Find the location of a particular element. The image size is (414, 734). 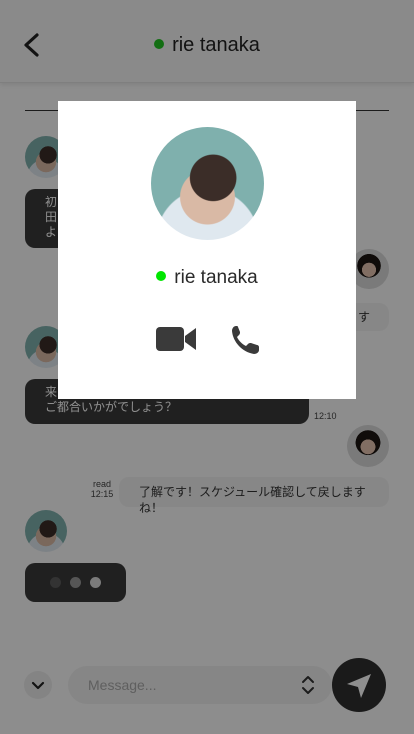

profile-avatar is located at coordinates (207, 183).